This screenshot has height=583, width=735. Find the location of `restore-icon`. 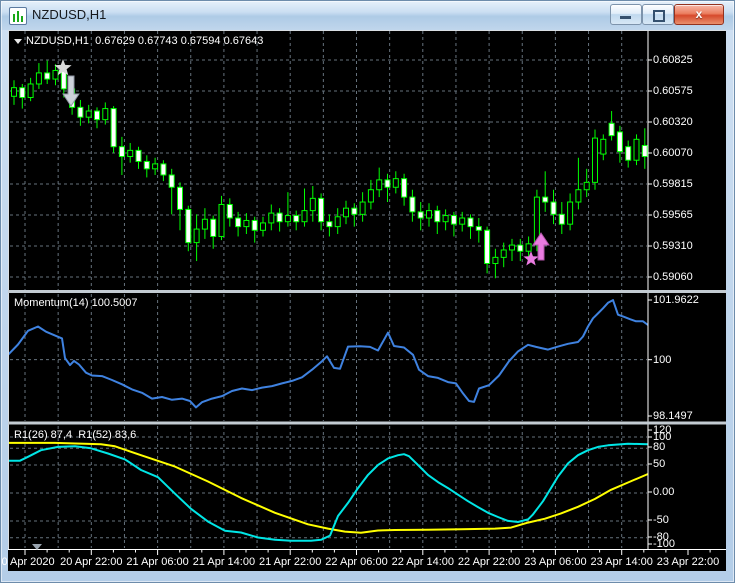

restore-icon is located at coordinates (659, 16).